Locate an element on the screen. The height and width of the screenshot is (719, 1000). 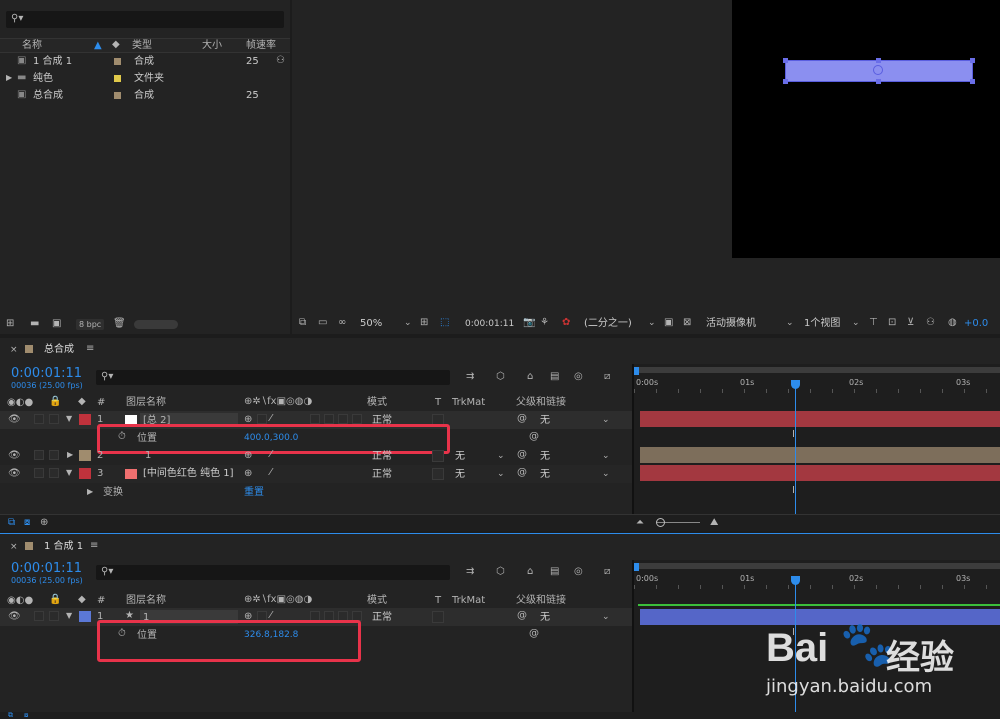
video-switch-icon: ◉◐● is located at coordinates (20, 601).